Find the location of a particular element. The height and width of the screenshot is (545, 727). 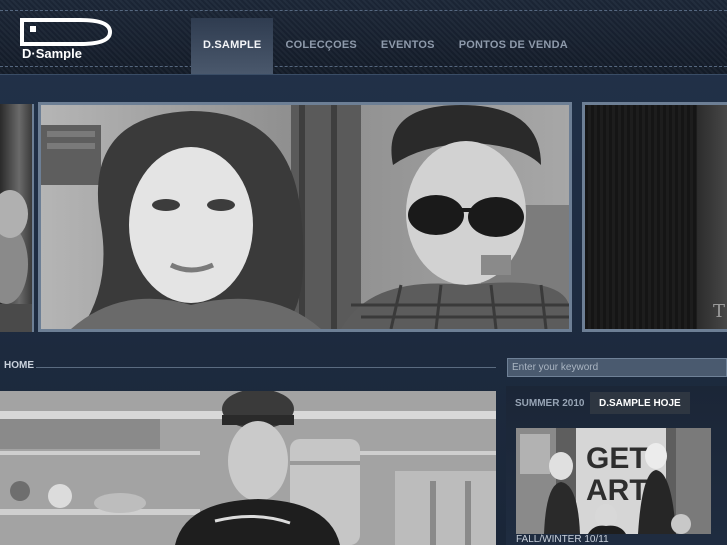

svg-text: ART is located at coordinates (617, 490).